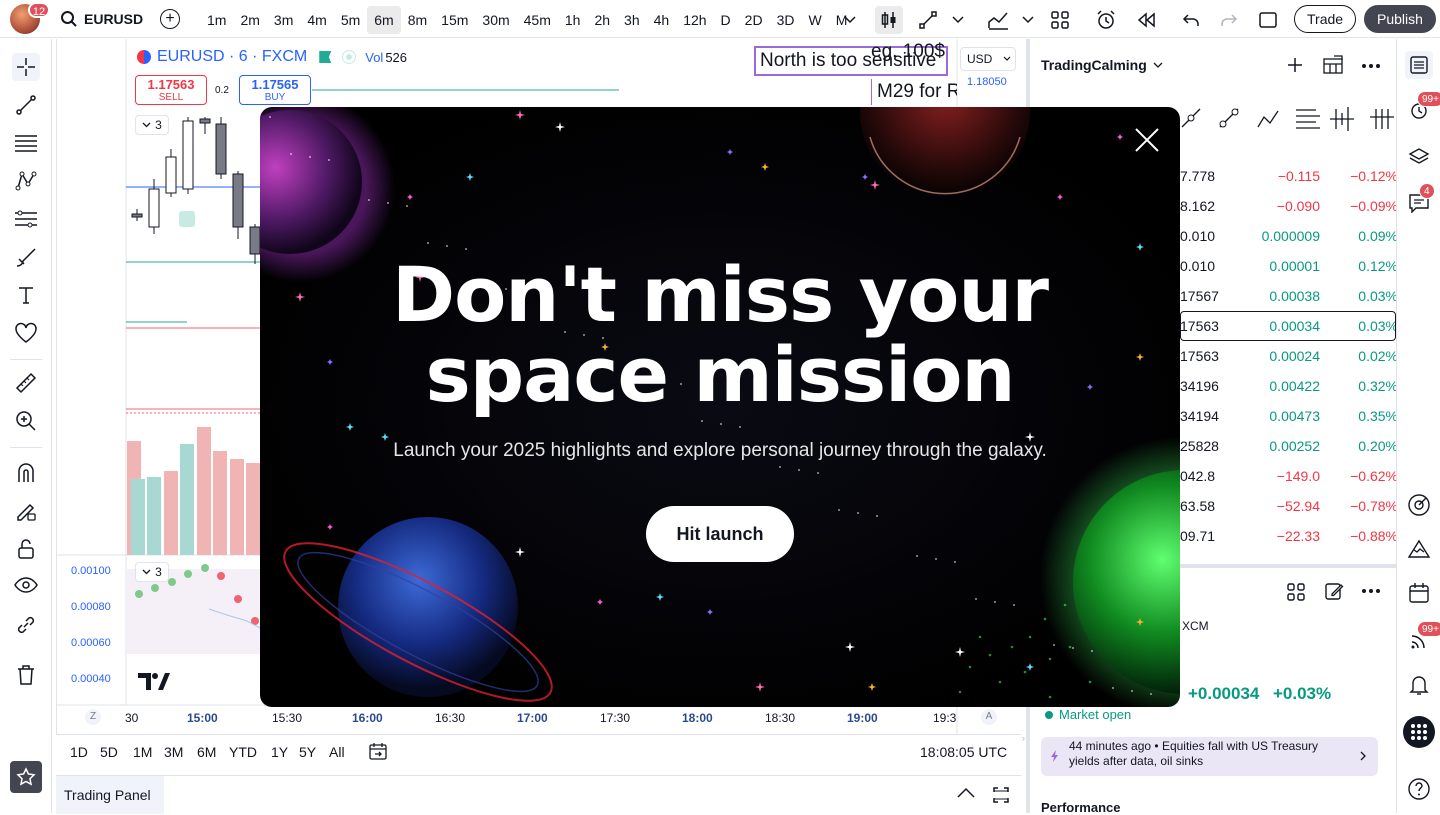  I want to click on trading-panel-tab: Trading Panel, so click(107, 795).